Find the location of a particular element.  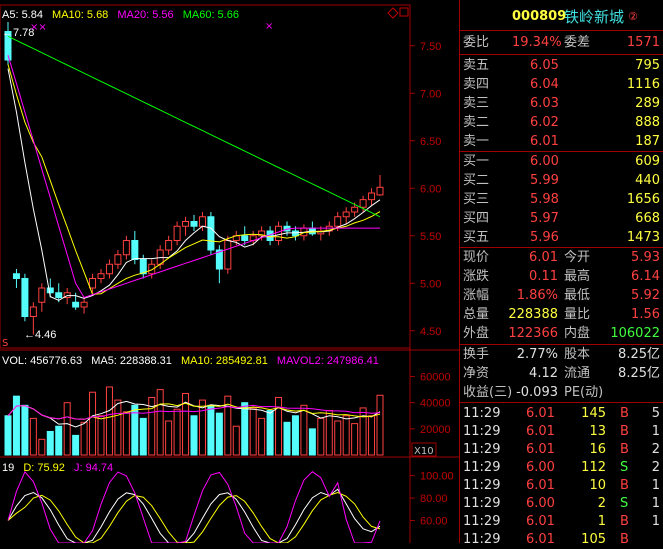

badge-icon: ② is located at coordinates (633, 17).